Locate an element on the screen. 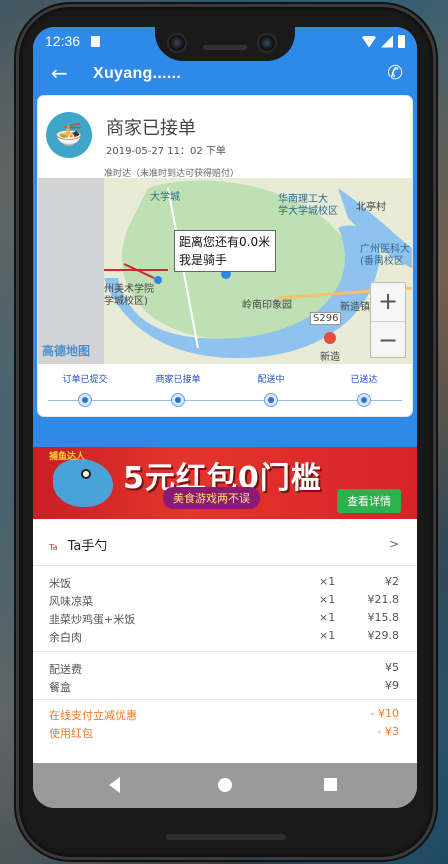  zoom-in-button: + is located at coordinates (388, 302).